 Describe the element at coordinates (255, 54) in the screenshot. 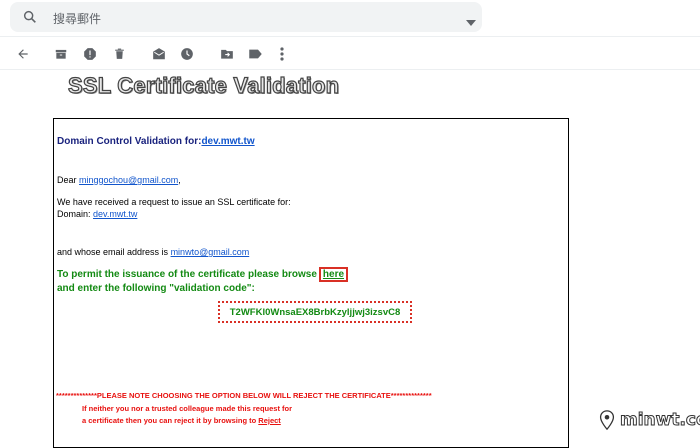

I see `labels-icon` at that location.